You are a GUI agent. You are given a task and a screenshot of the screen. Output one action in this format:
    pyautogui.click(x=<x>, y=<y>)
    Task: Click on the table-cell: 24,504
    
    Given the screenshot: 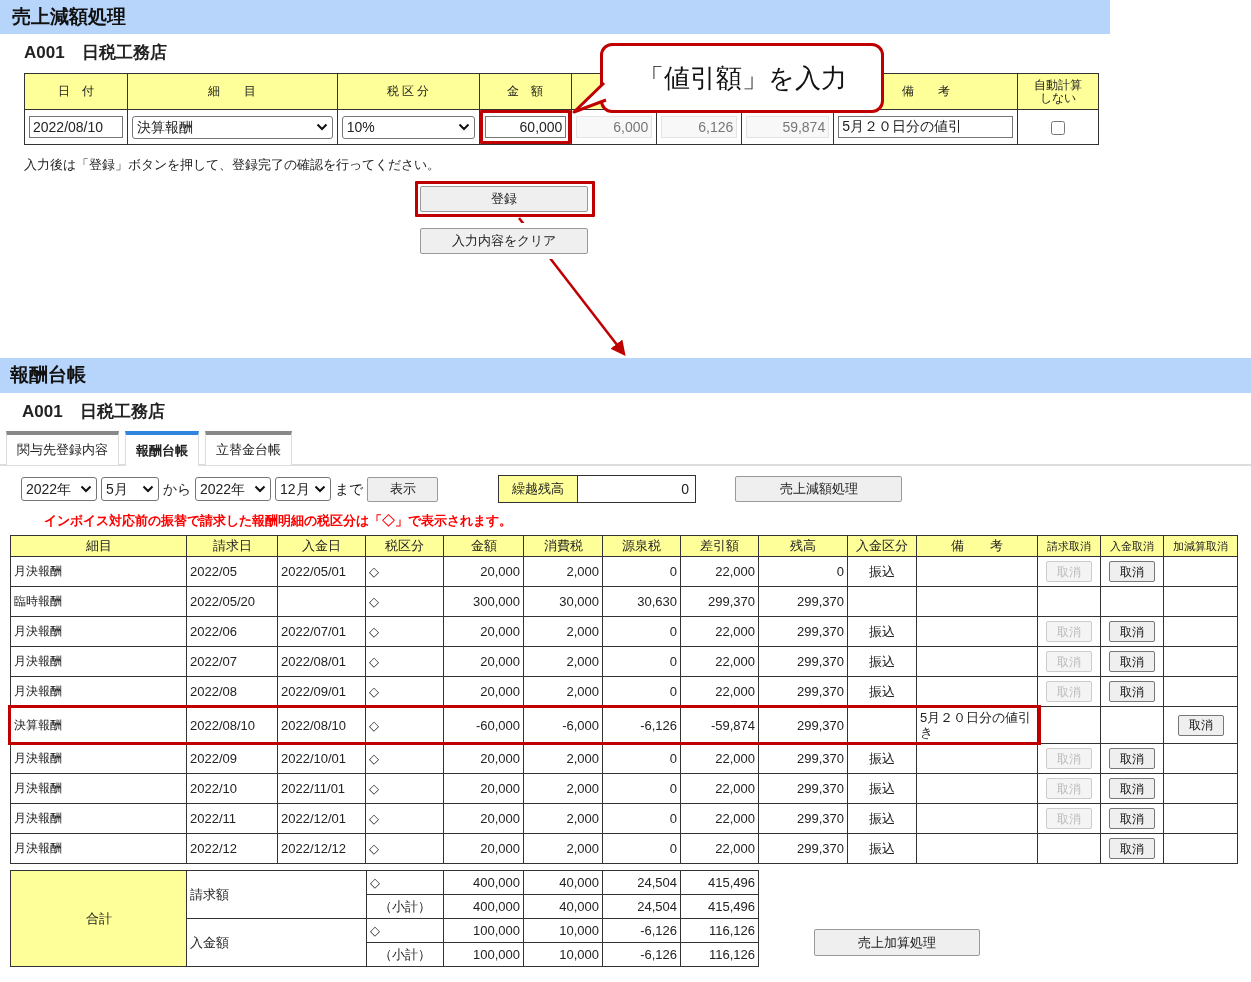 What is the action you would take?
    pyautogui.click(x=657, y=906)
    